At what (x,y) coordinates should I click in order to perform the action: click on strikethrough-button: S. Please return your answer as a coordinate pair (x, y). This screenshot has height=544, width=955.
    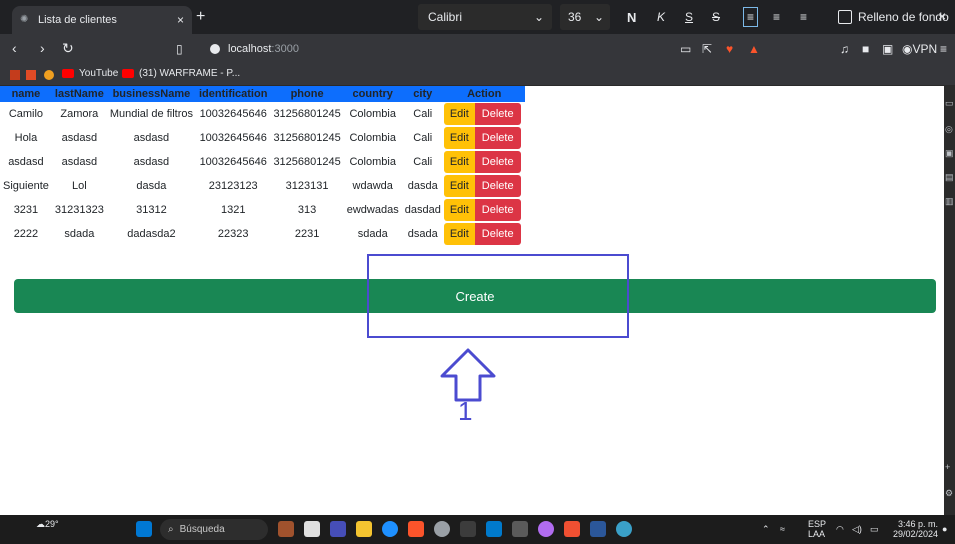
    Looking at the image, I should click on (716, 17).